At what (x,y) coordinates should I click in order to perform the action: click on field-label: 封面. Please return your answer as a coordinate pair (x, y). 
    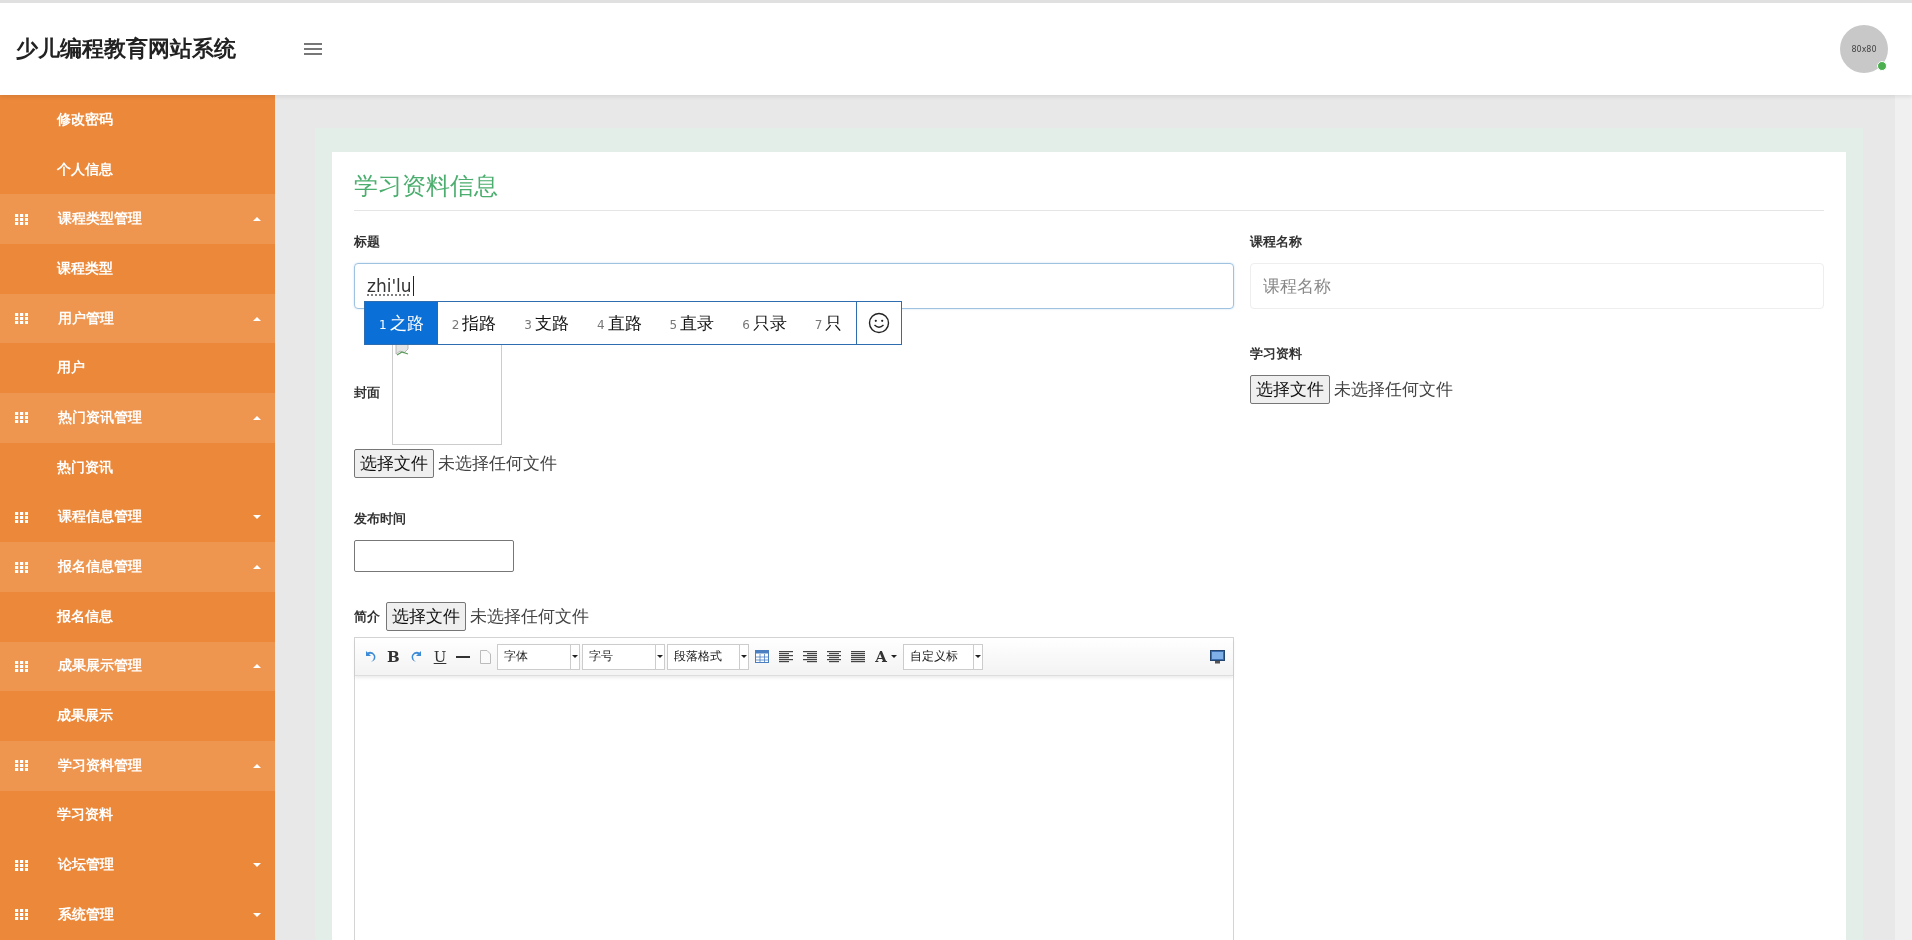
    Looking at the image, I should click on (367, 392).